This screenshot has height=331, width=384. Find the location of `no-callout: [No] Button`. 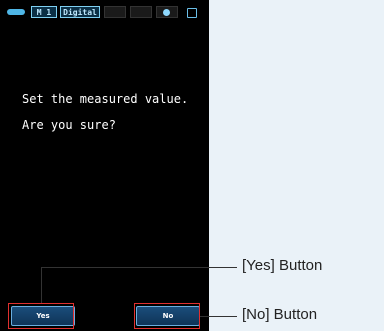

no-callout: [No] Button is located at coordinates (280, 314).